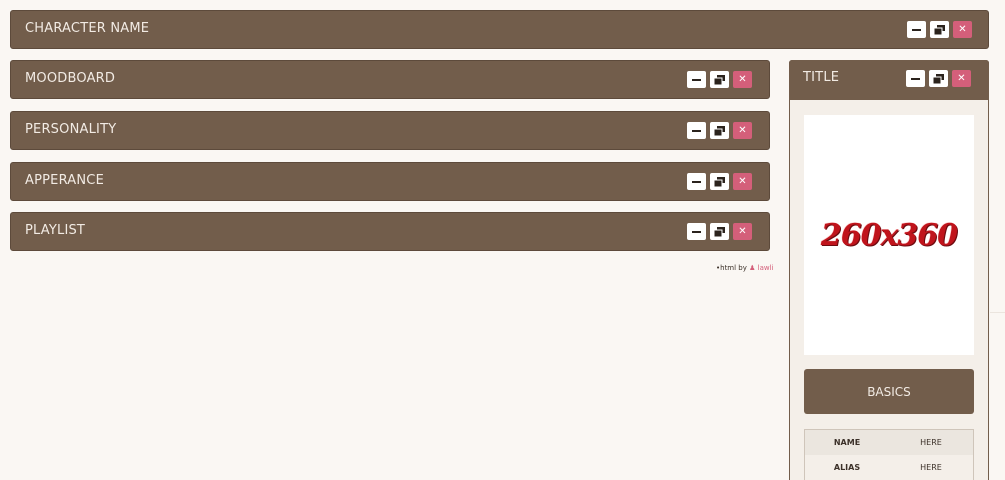 The width and height of the screenshot is (1005, 480). What do you see at coordinates (499, 29) in the screenshot?
I see `character-name-bar: CHARACTER NAME ✕` at bounding box center [499, 29].